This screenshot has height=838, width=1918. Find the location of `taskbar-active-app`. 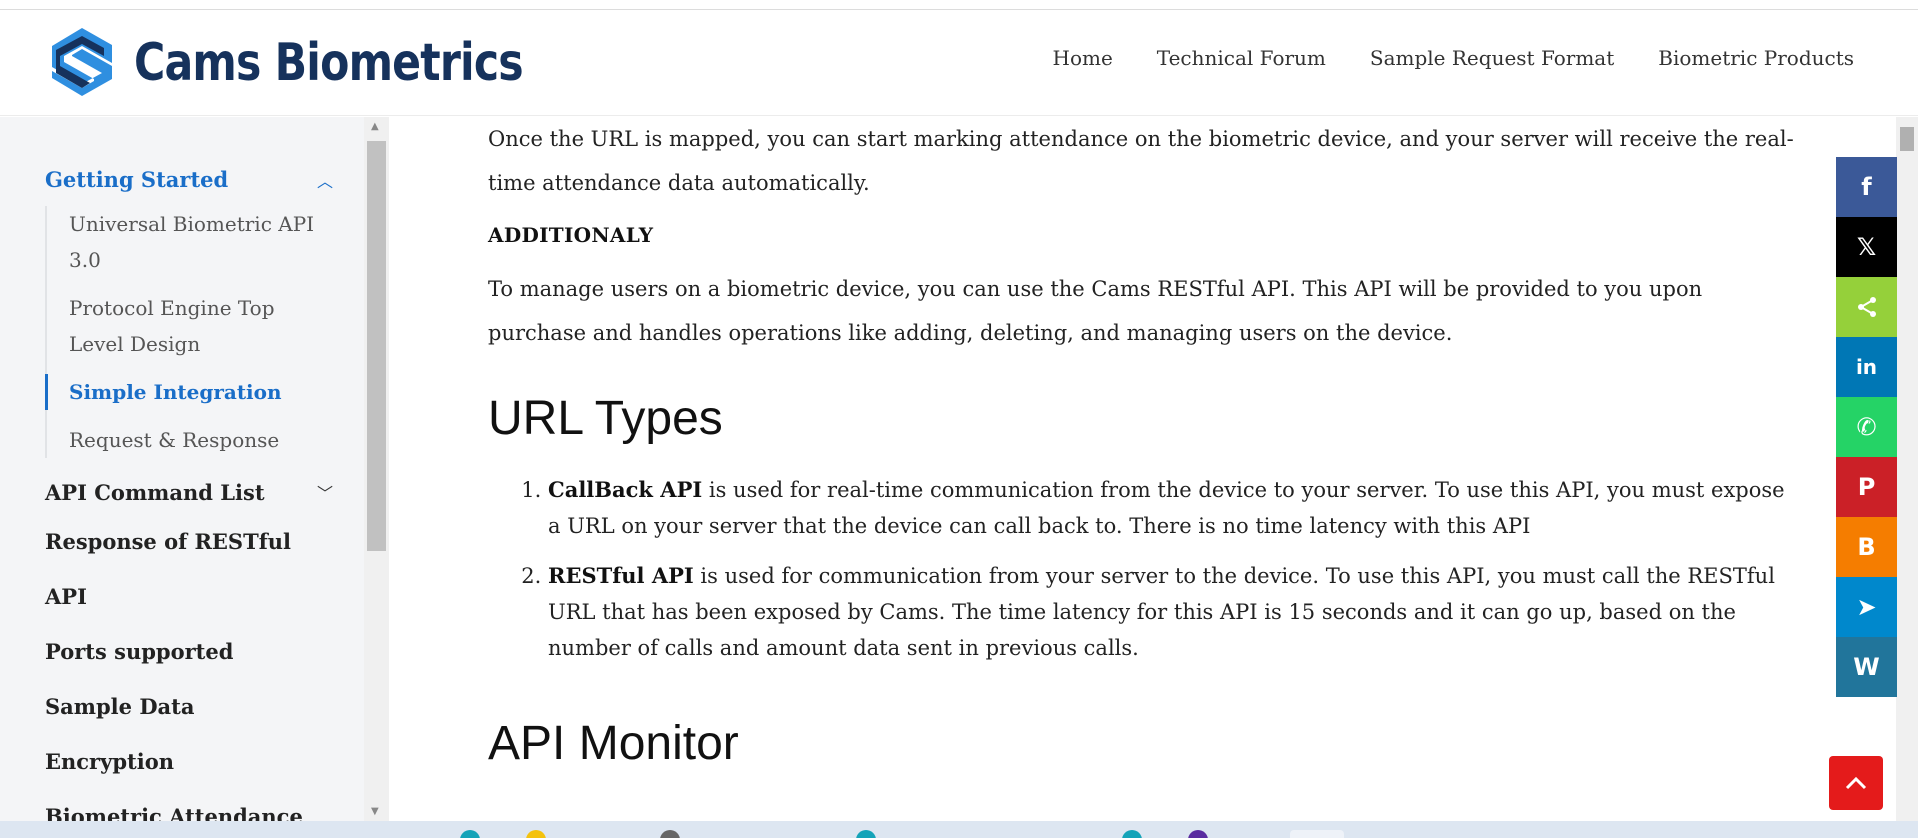

taskbar-active-app is located at coordinates (1317, 834).